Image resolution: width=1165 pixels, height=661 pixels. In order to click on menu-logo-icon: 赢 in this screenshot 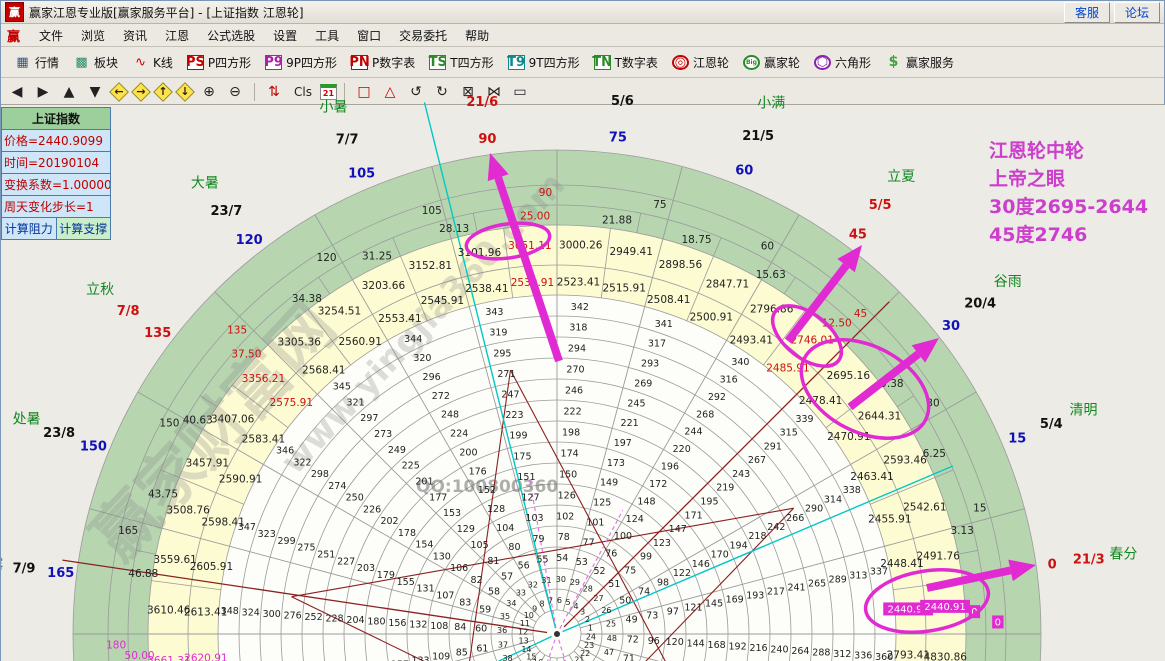, I will do `click(14, 37)`.